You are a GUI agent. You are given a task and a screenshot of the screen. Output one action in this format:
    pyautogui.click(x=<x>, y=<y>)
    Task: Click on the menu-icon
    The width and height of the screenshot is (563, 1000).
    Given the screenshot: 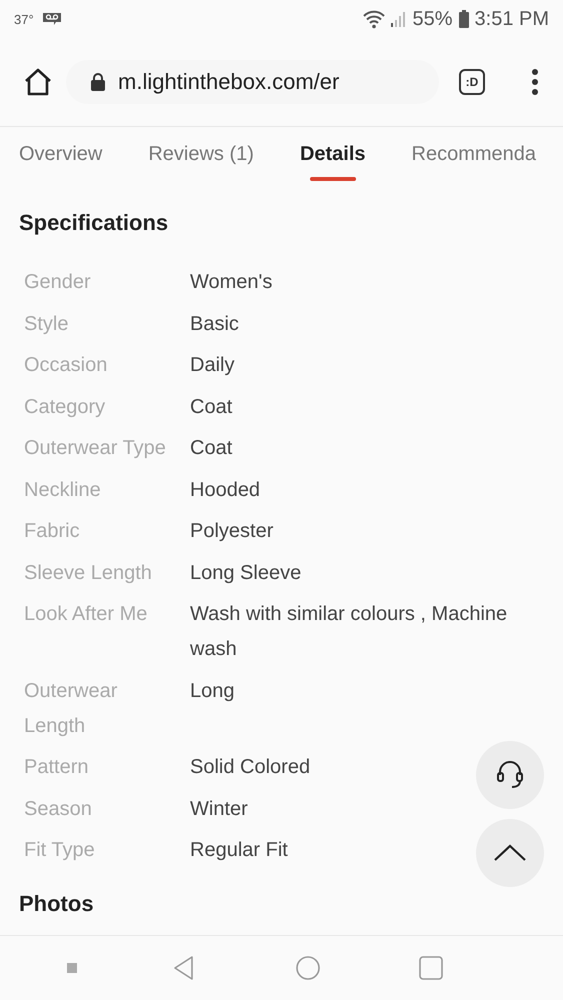 What is the action you would take?
    pyautogui.click(x=535, y=82)
    